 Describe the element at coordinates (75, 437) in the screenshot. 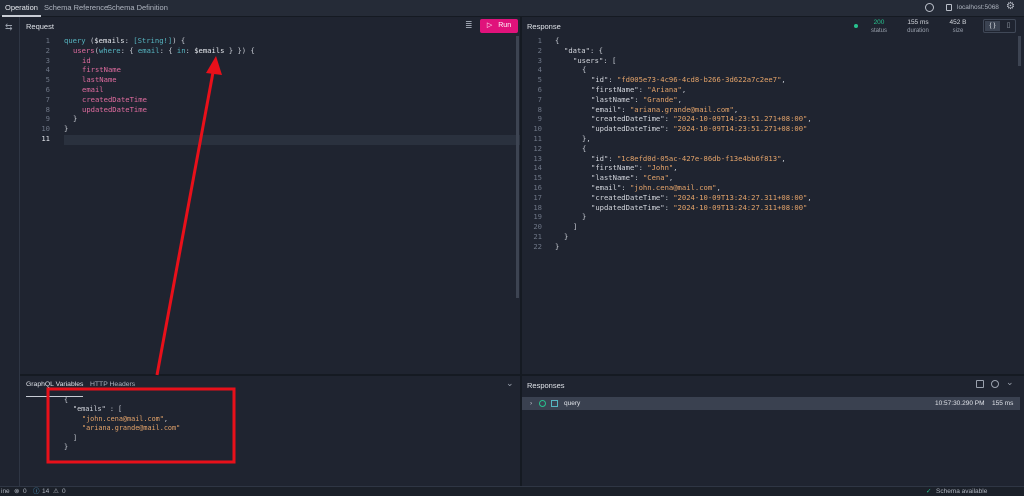

I see `code-line: ]` at that location.